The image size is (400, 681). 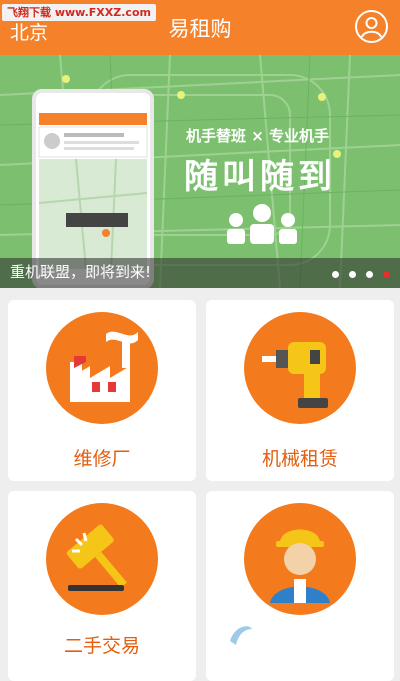 What do you see at coordinates (314, 646) in the screenshot?
I see `watermark-url: WWW.FXXZ.COM` at bounding box center [314, 646].